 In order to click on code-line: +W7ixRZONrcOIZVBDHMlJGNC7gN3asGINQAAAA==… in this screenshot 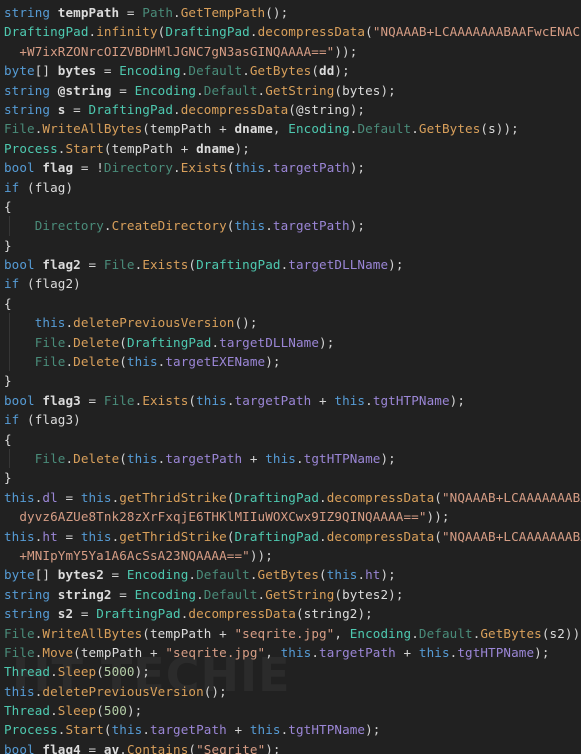, I will do `click(290, 51)`.